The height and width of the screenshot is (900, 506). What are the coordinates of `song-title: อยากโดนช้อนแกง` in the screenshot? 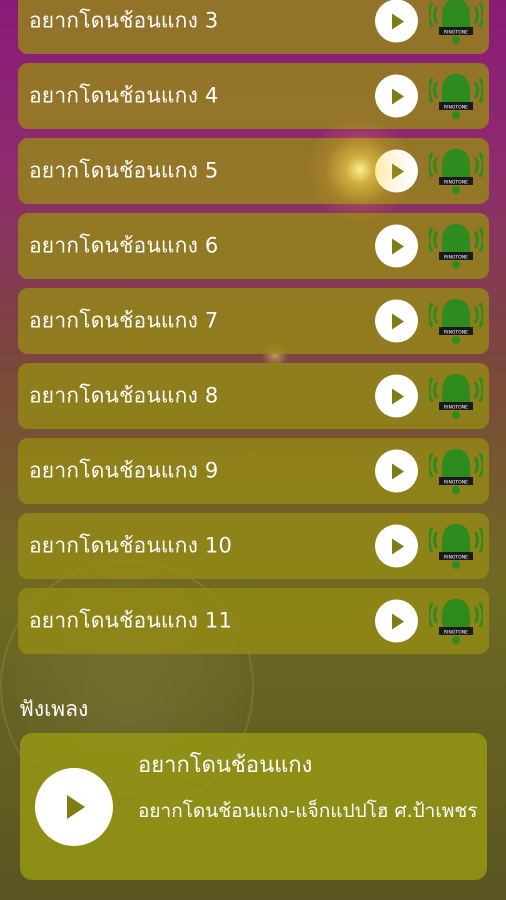 It's located at (225, 765).